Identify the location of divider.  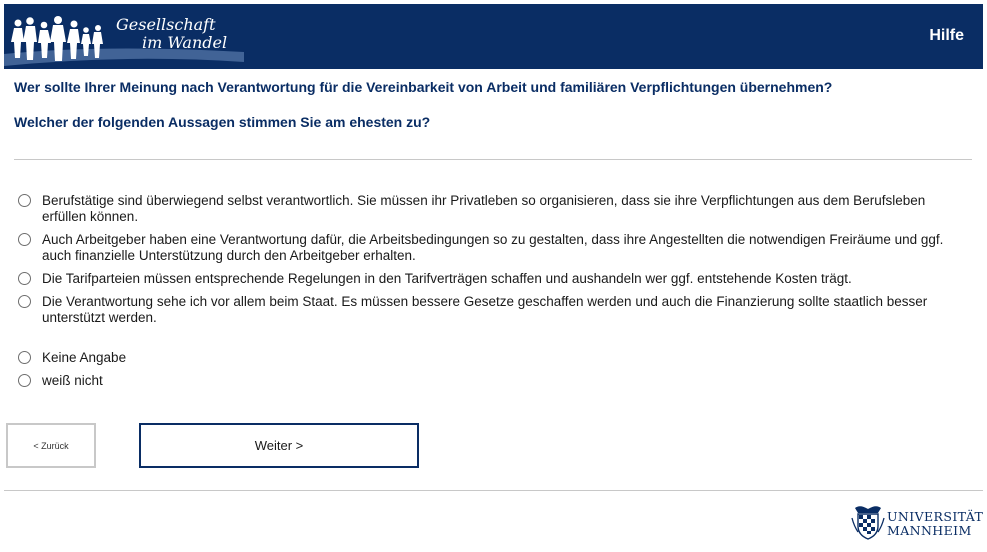
(493, 159).